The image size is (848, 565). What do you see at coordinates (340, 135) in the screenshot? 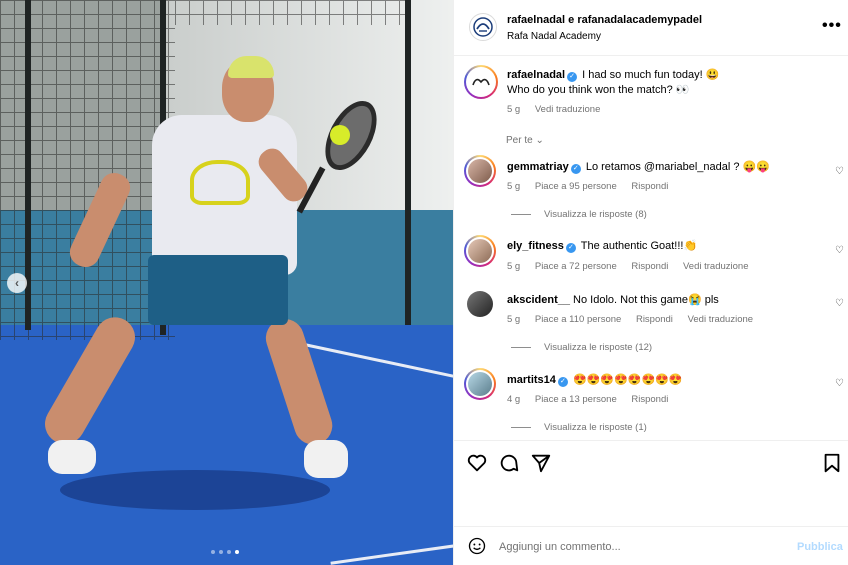
I see `padel-ball` at bounding box center [340, 135].